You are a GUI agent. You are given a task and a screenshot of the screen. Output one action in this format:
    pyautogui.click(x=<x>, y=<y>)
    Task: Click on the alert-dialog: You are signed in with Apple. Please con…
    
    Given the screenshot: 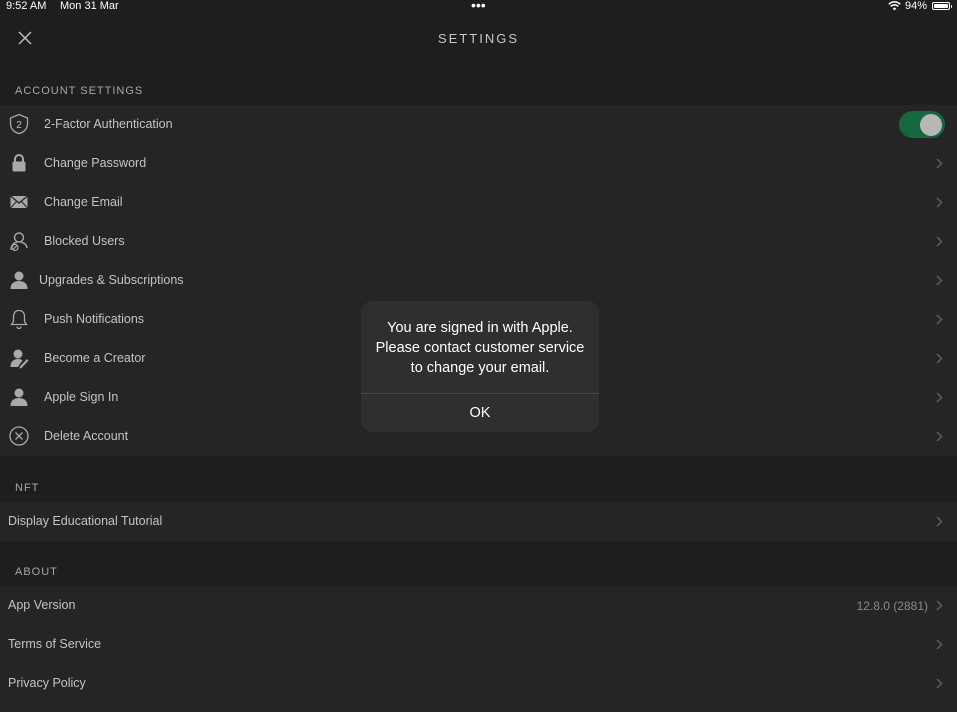 What is the action you would take?
    pyautogui.click(x=480, y=366)
    